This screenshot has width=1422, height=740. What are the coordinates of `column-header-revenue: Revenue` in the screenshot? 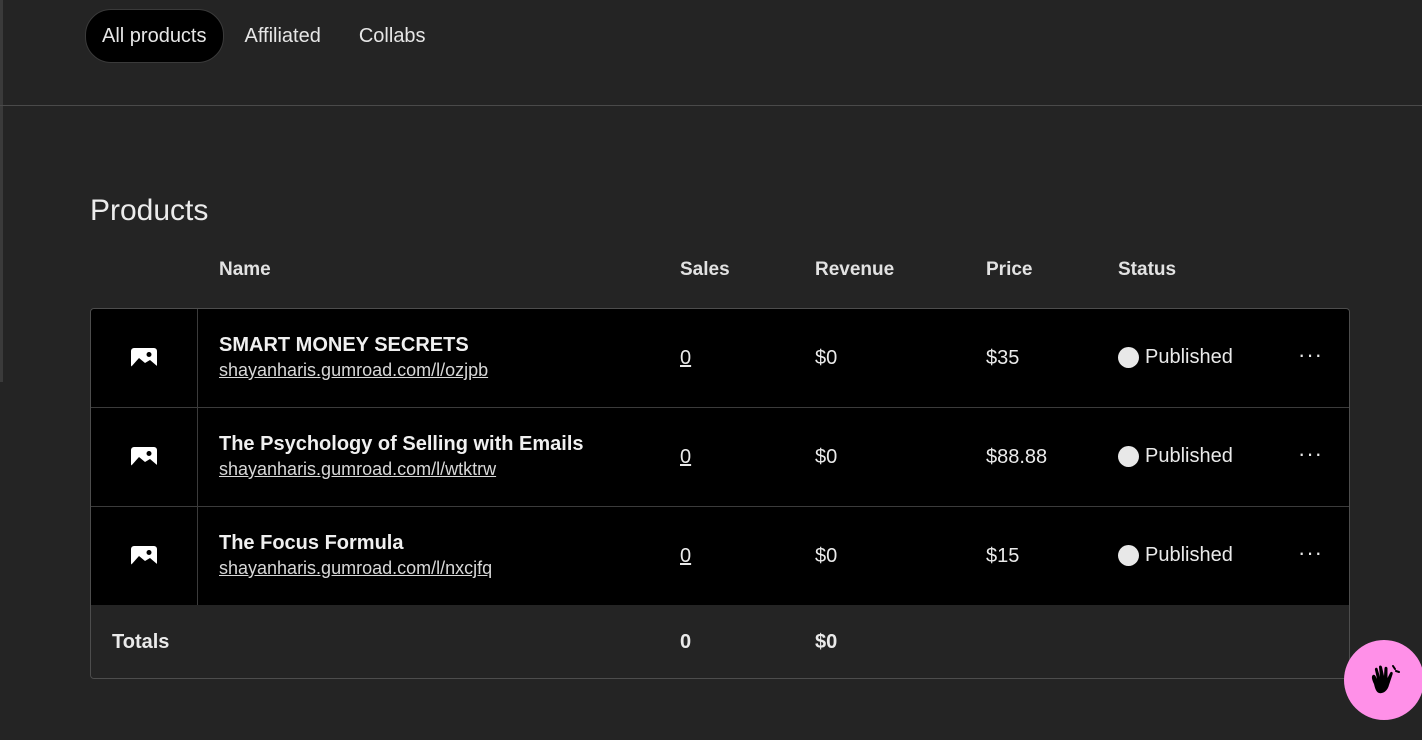 It's located at (854, 270).